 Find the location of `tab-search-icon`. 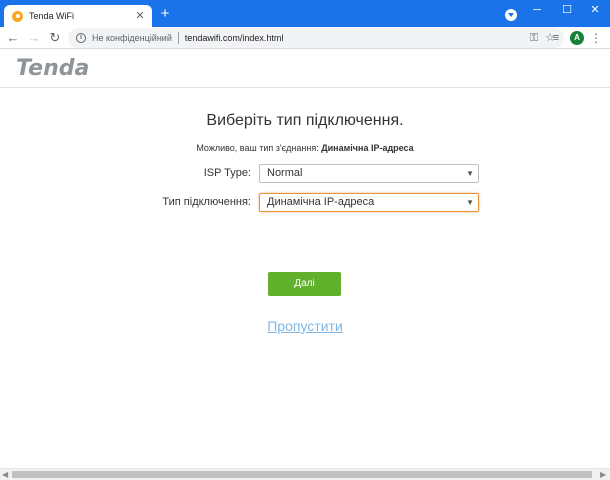

tab-search-icon is located at coordinates (511, 15).